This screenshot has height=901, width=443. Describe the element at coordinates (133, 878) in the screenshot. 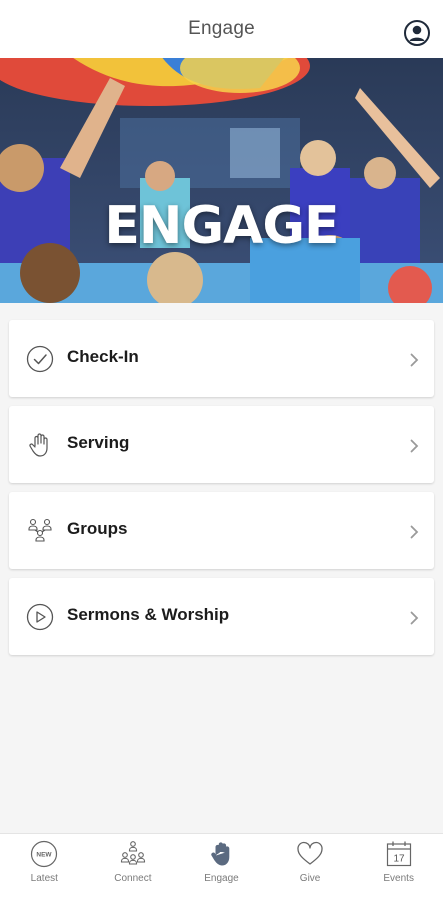

I see `tab-label: Connect` at that location.